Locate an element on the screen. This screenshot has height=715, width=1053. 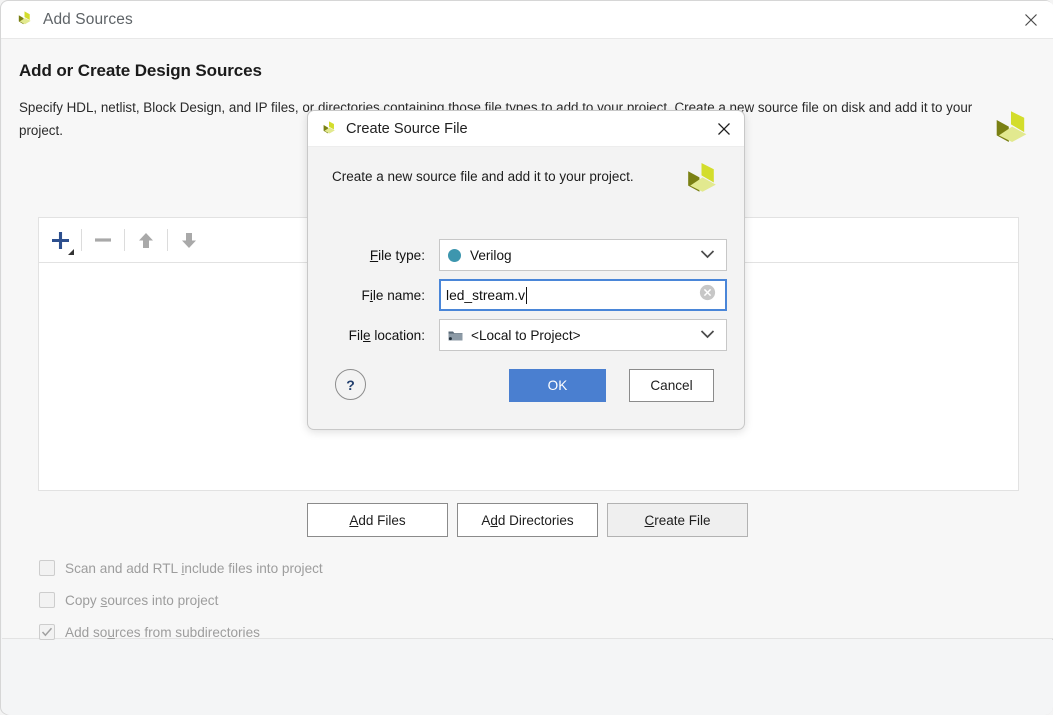
file-location-value: <Local to Project> is located at coordinates (526, 335).